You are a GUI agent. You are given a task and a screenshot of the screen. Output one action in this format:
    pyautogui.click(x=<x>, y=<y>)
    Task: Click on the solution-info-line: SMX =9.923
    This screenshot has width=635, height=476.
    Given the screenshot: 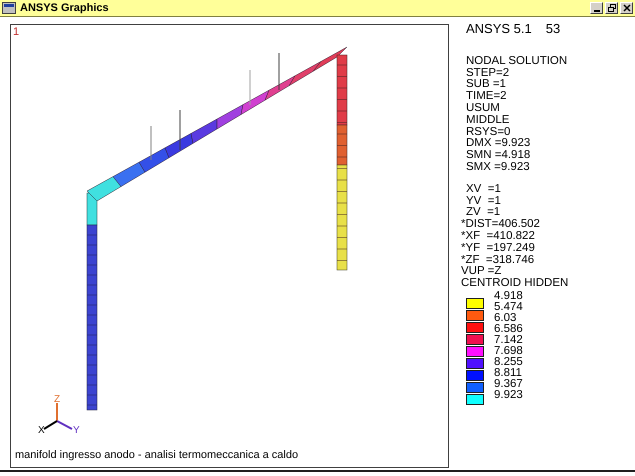 What is the action you would take?
    pyautogui.click(x=498, y=168)
    